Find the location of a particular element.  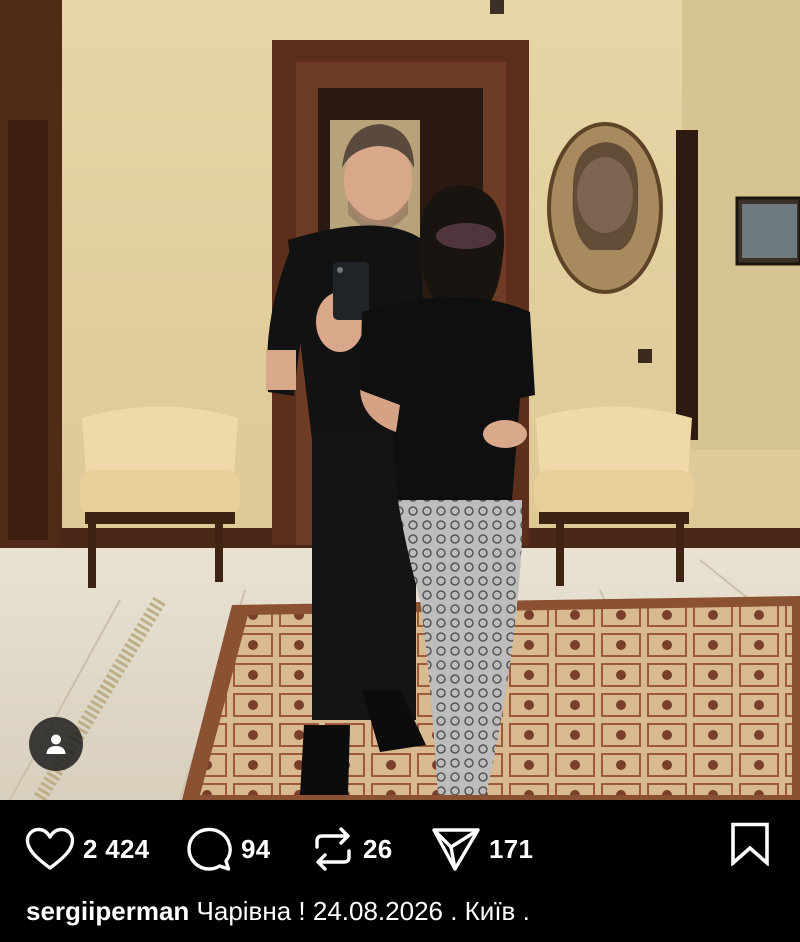

repost-button: 26 is located at coordinates (352, 849).